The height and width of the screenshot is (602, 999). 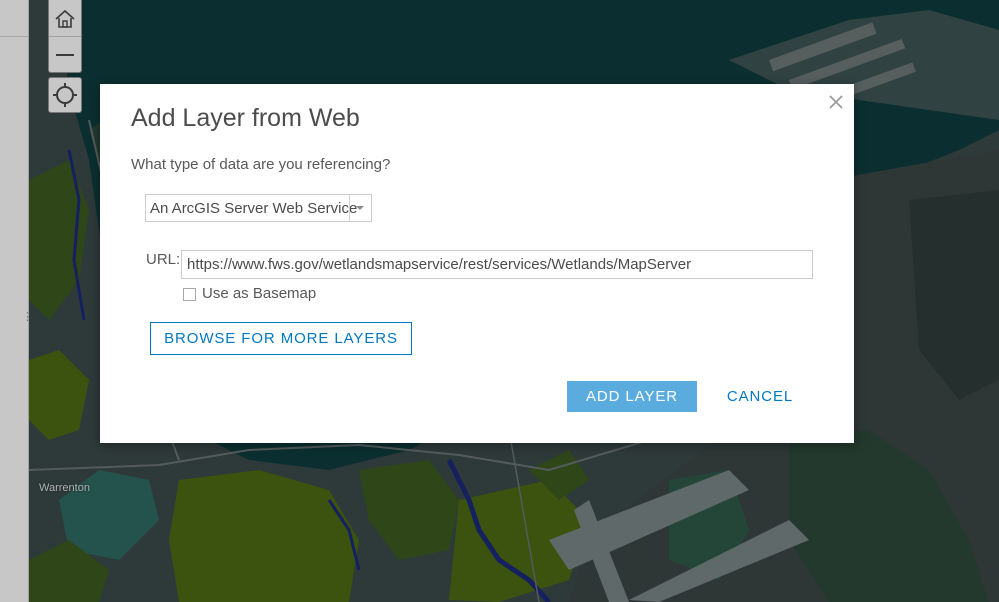 I want to click on data-type-select: An ArcGIS Server Web Service, so click(x=258, y=208).